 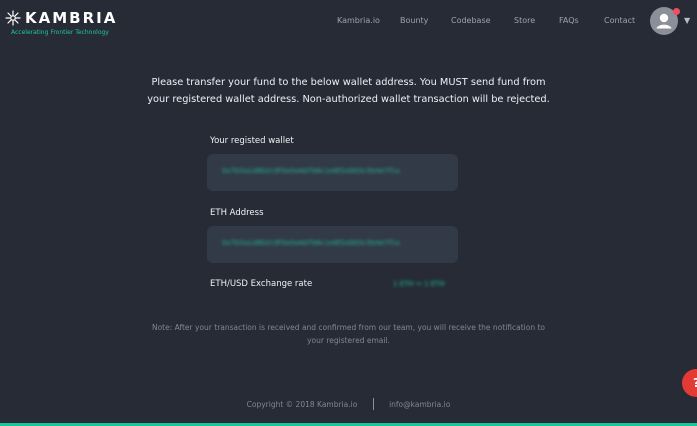 What do you see at coordinates (569, 20) in the screenshot?
I see `nav-link-faqs: FAQs` at bounding box center [569, 20].